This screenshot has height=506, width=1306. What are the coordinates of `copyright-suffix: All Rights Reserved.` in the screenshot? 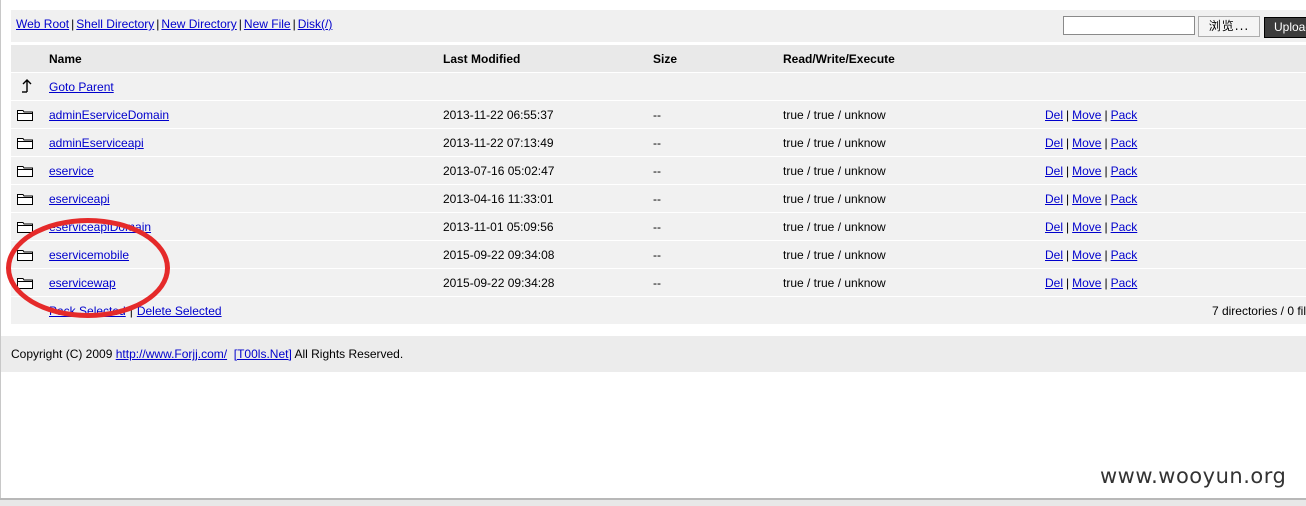 It's located at (349, 354).